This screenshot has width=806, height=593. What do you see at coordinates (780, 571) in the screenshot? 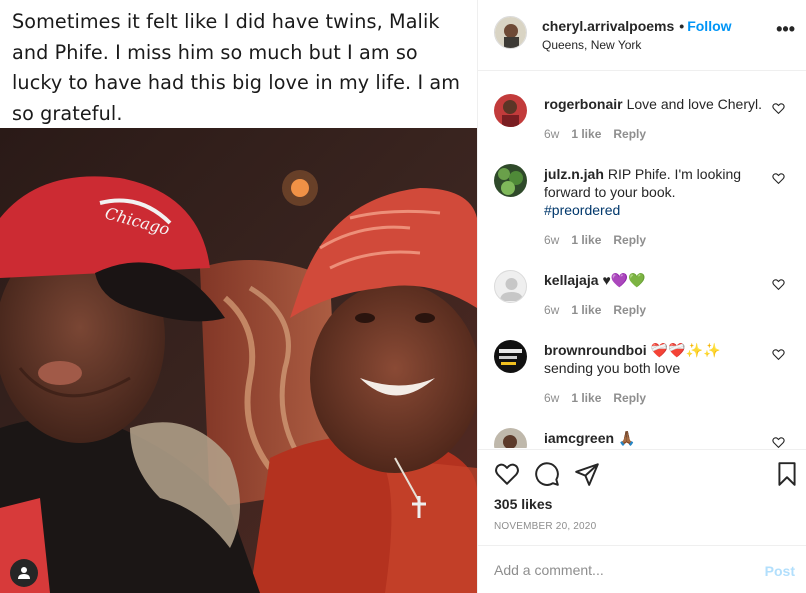
I see `post-comment-button: Post` at bounding box center [780, 571].